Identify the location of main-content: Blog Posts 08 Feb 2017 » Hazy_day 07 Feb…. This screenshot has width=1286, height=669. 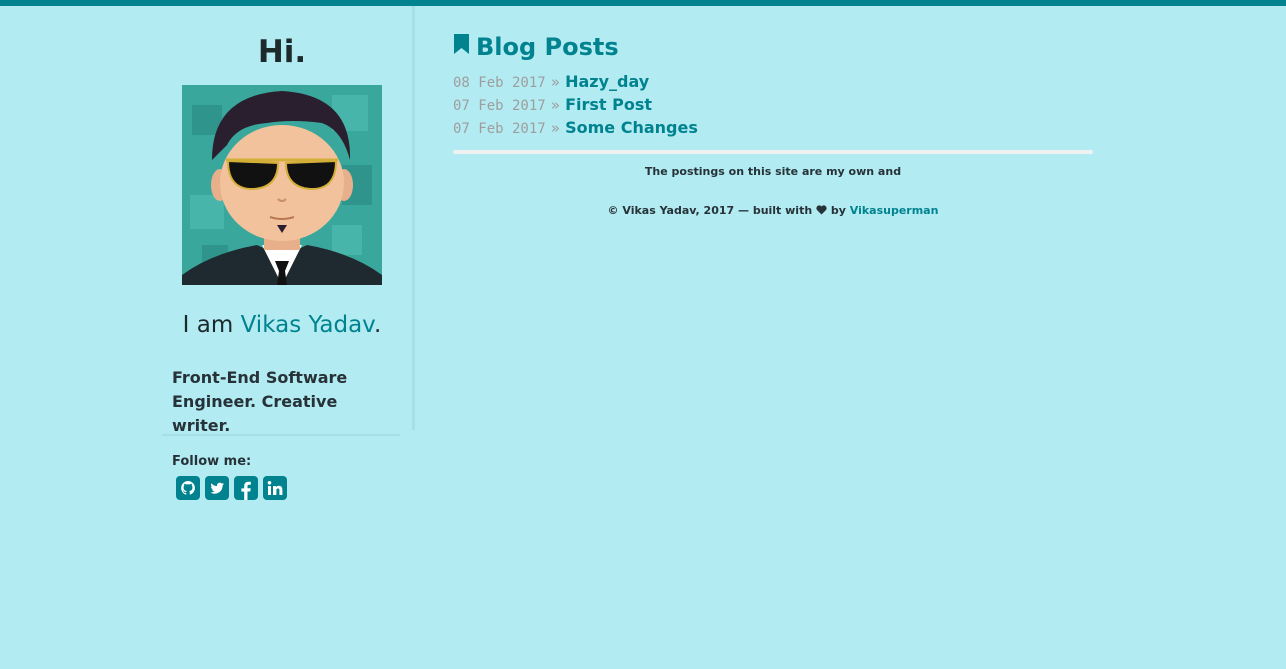
(773, 123).